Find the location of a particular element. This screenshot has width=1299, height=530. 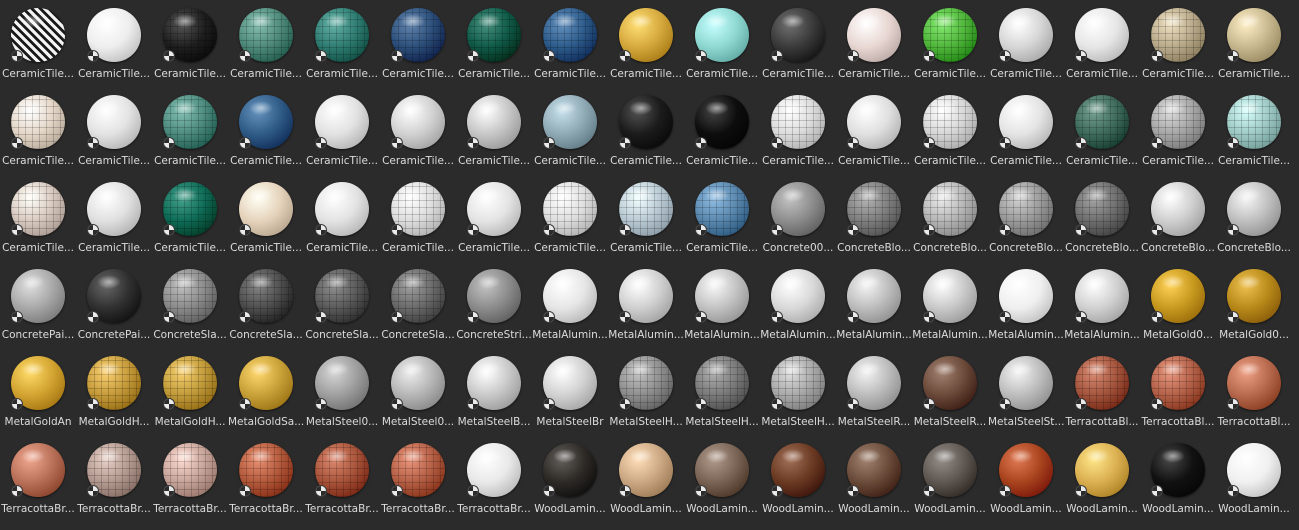

asset-item: MetalGoldAn is located at coordinates (38, 391).